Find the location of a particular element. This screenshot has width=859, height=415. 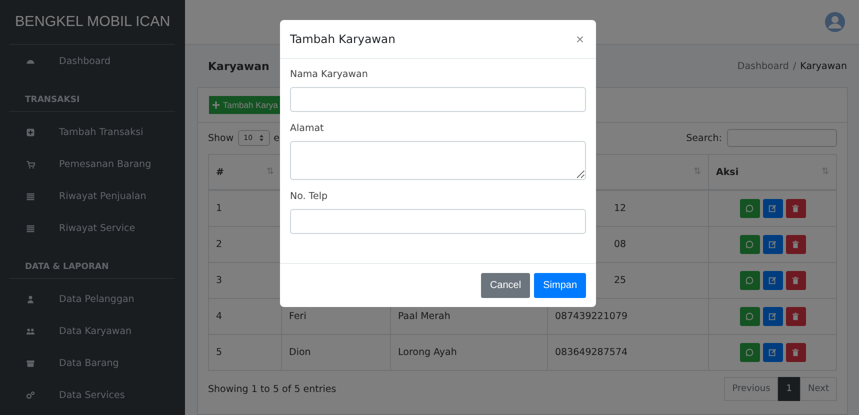

column-header: Aksi is located at coordinates (727, 172).